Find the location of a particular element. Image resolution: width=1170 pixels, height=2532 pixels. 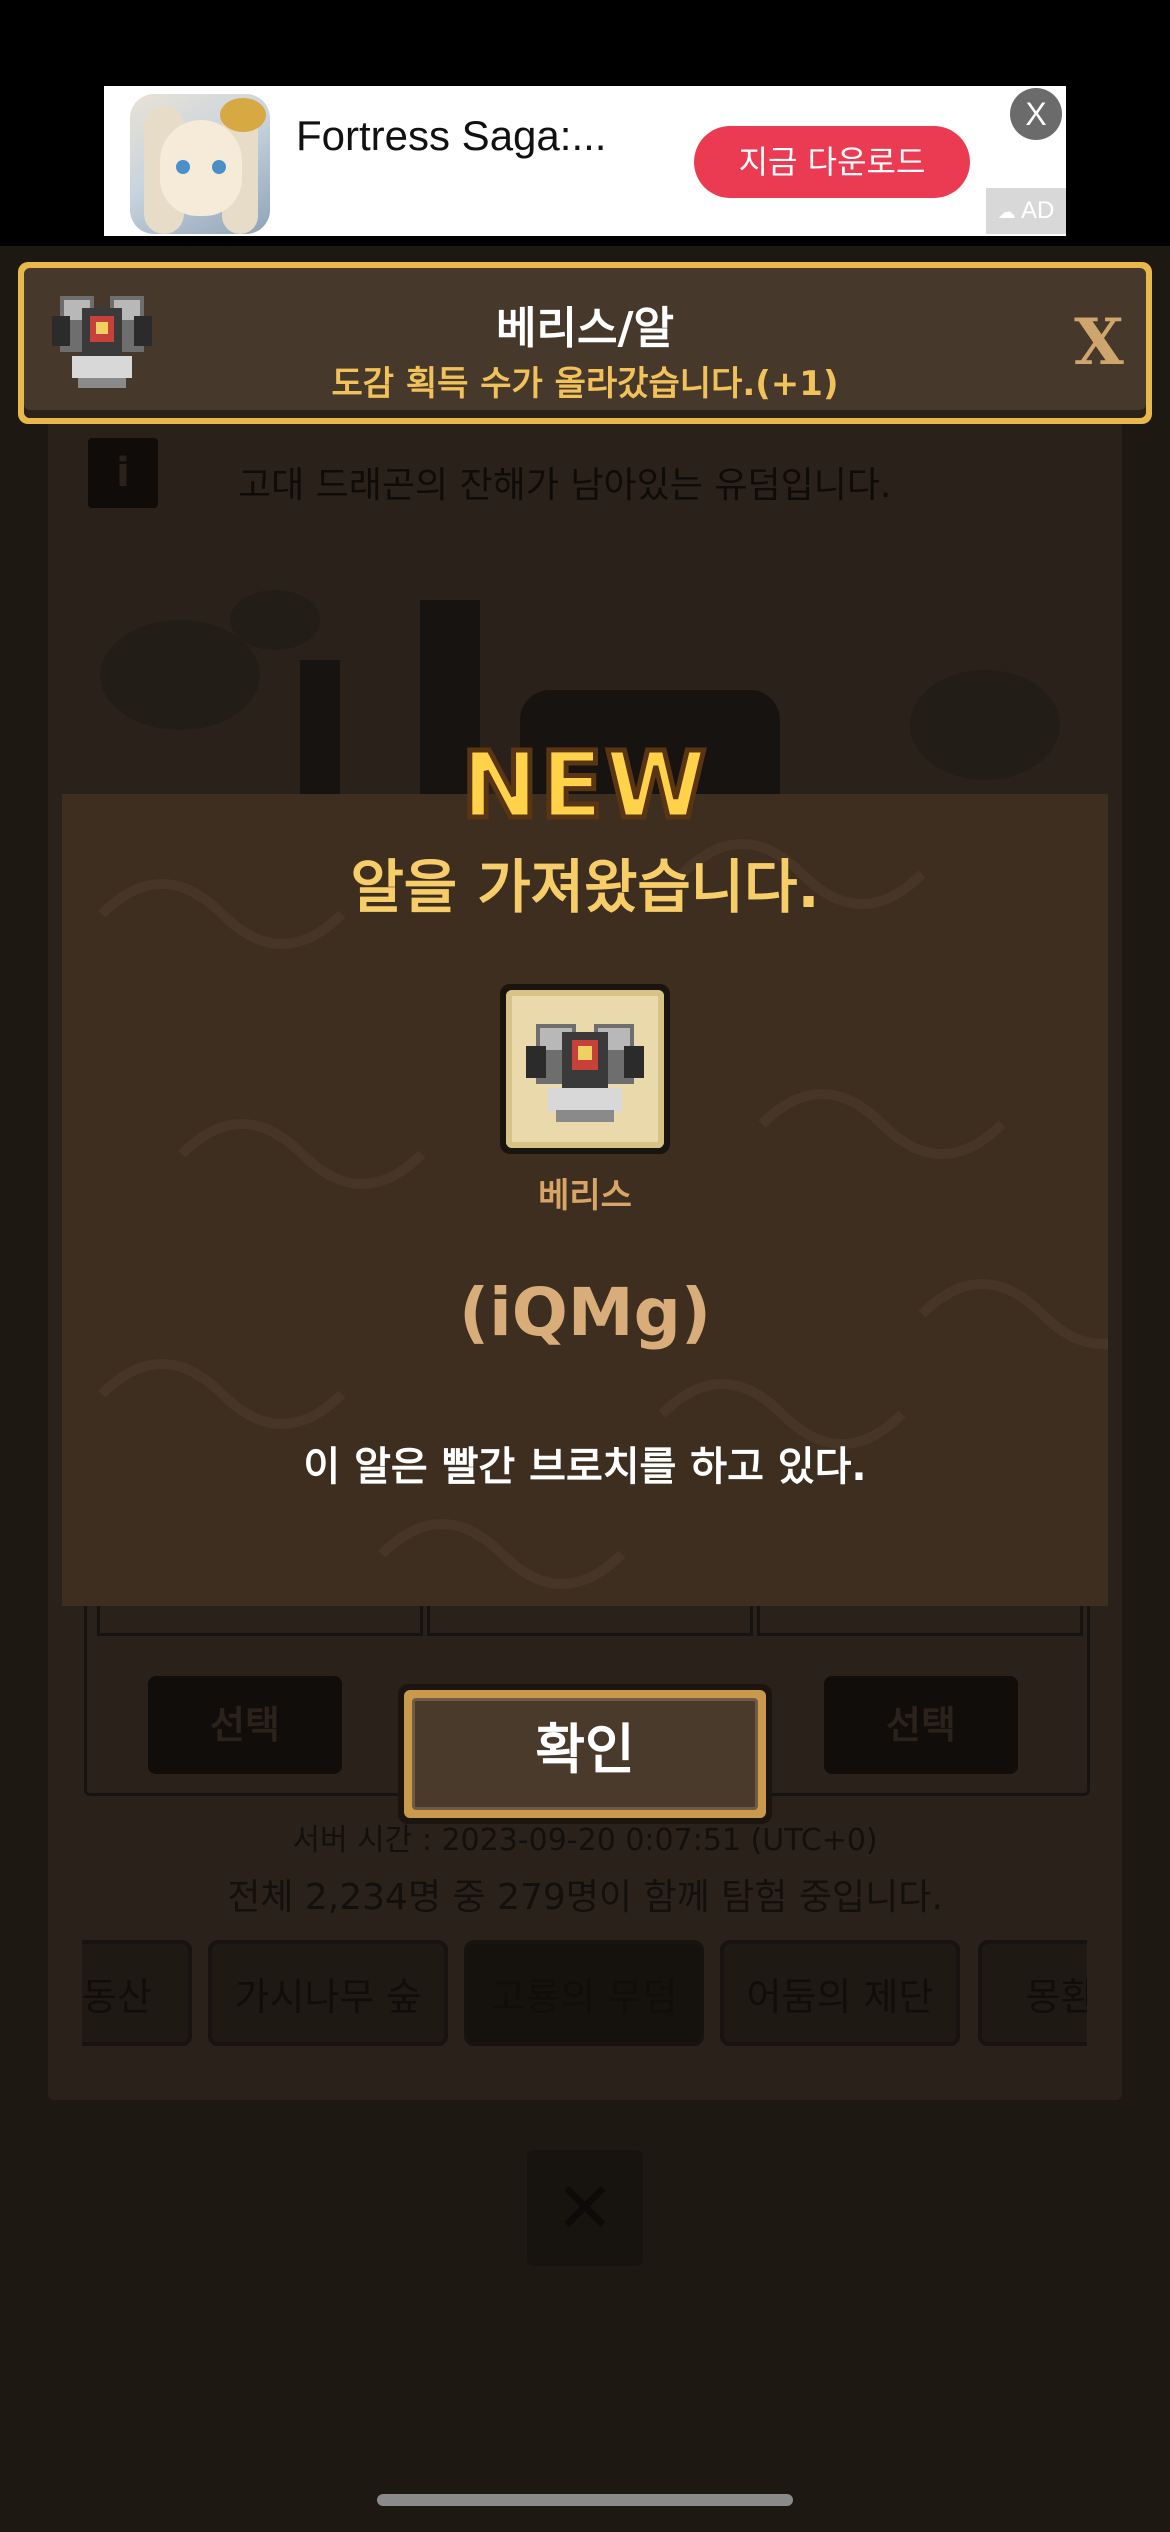

tab-dungeon-4: 어둠의 제단 is located at coordinates (840, 1993).